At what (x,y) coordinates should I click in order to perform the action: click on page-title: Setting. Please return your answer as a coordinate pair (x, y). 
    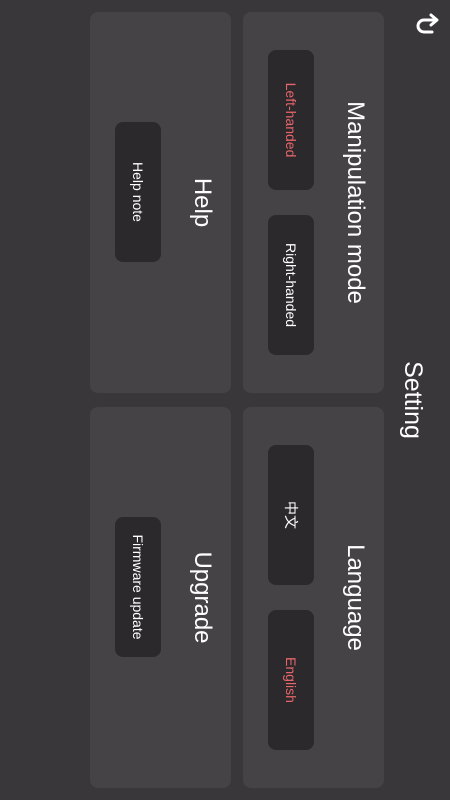
    Looking at the image, I should click on (413, 400).